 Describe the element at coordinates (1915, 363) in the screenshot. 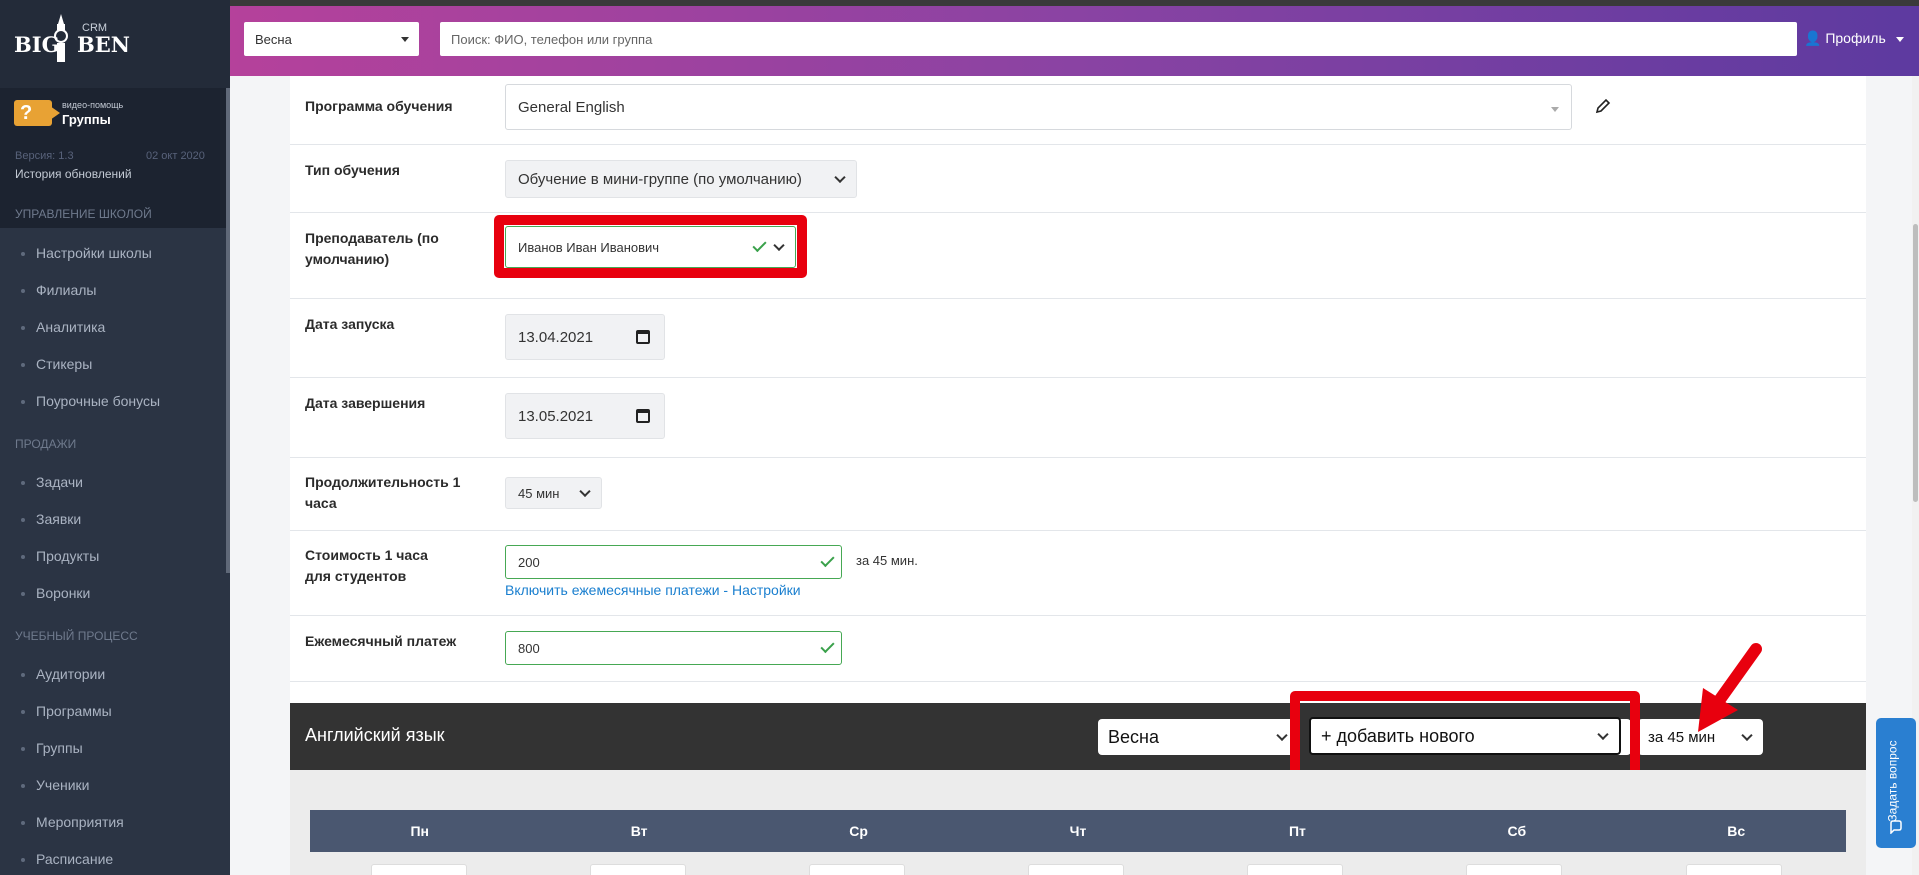

I see `scrollbar-thumb` at that location.